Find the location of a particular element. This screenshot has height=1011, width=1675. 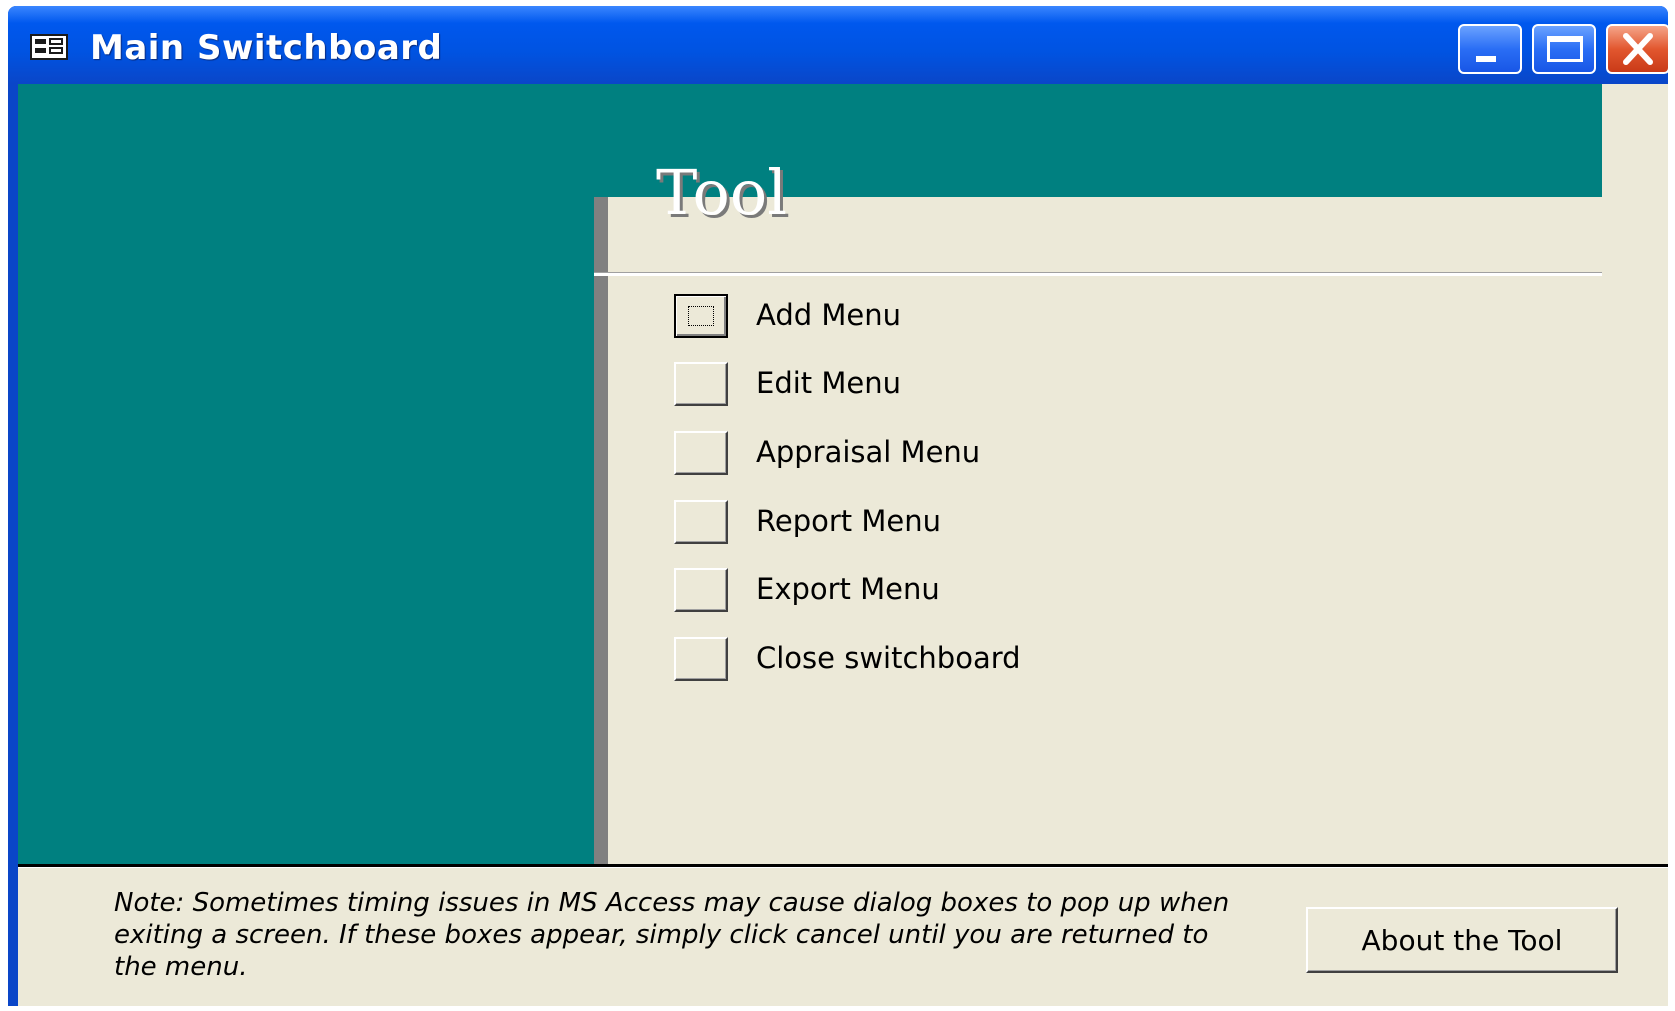

maximize-button is located at coordinates (1564, 49).